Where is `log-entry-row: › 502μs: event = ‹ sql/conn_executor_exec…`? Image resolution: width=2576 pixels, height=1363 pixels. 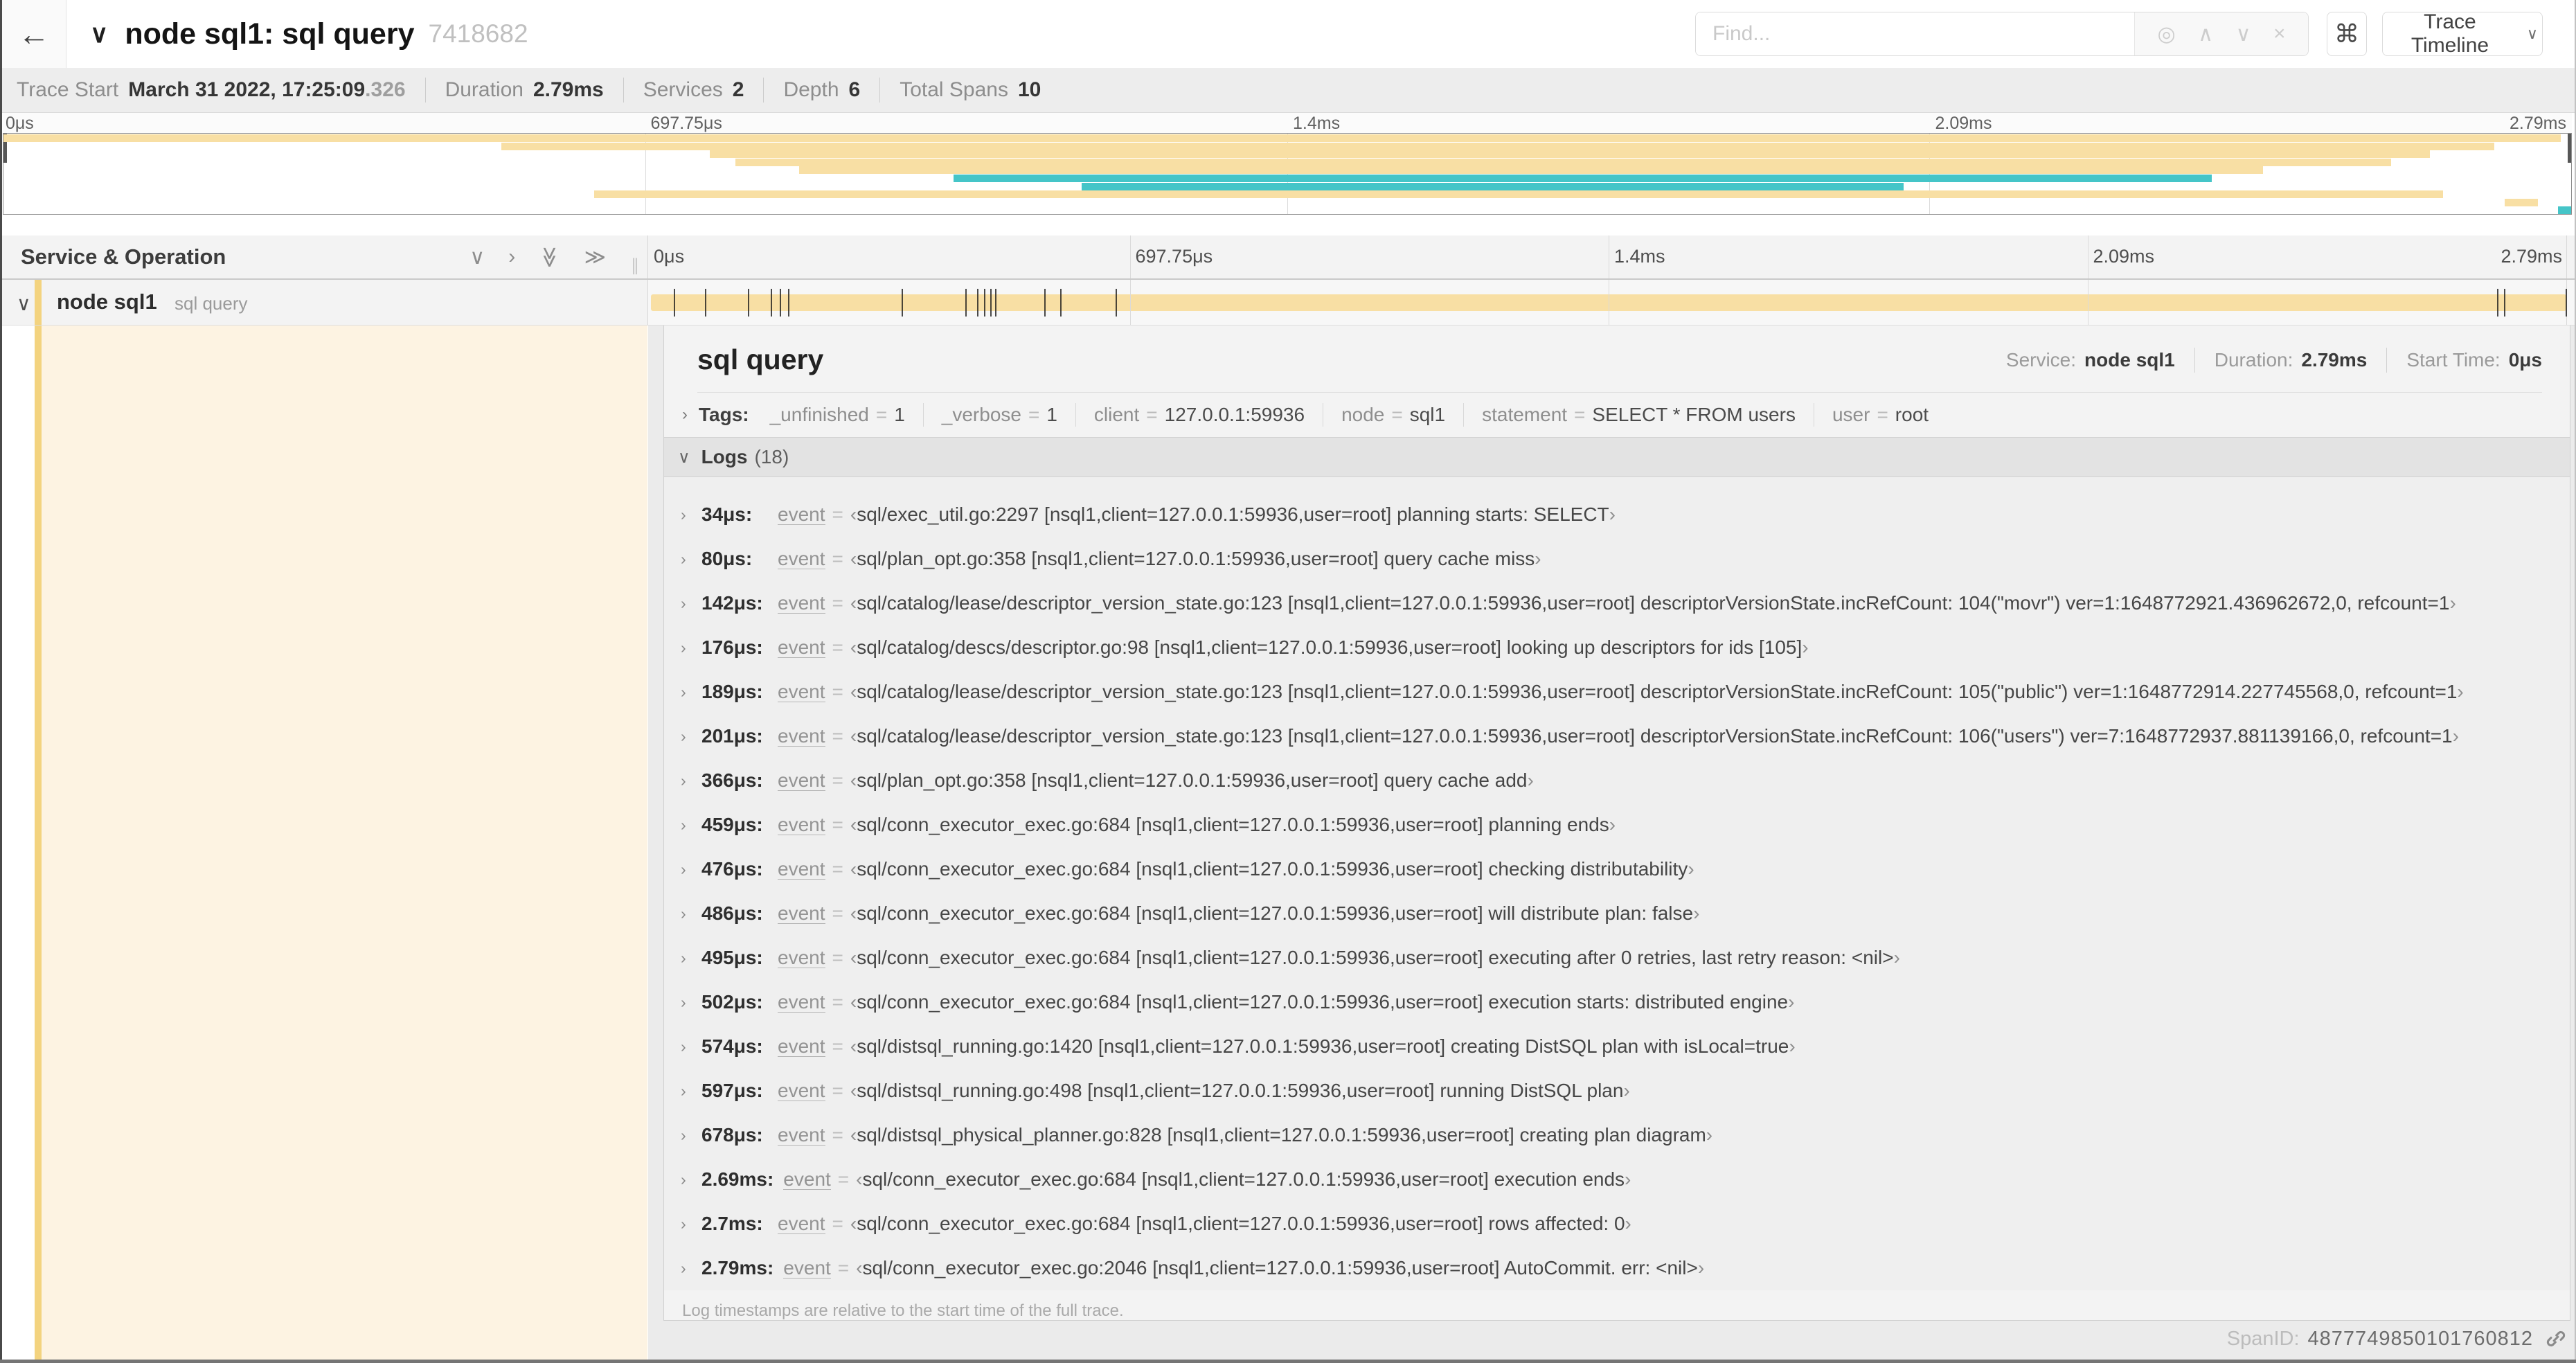 log-entry-row: › 502μs: event = ‹ sql/conn_executor_exec… is located at coordinates (1617, 1002).